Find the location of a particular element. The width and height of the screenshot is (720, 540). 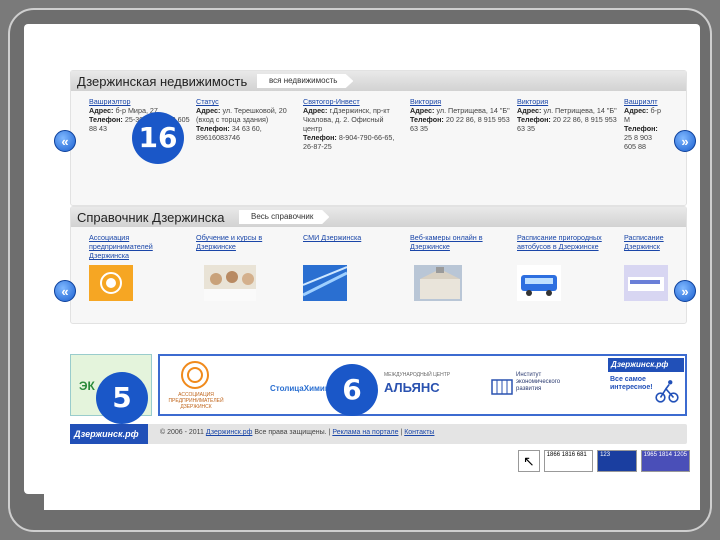

promo-text: Все самое интересное! is located at coordinates (631, 383).